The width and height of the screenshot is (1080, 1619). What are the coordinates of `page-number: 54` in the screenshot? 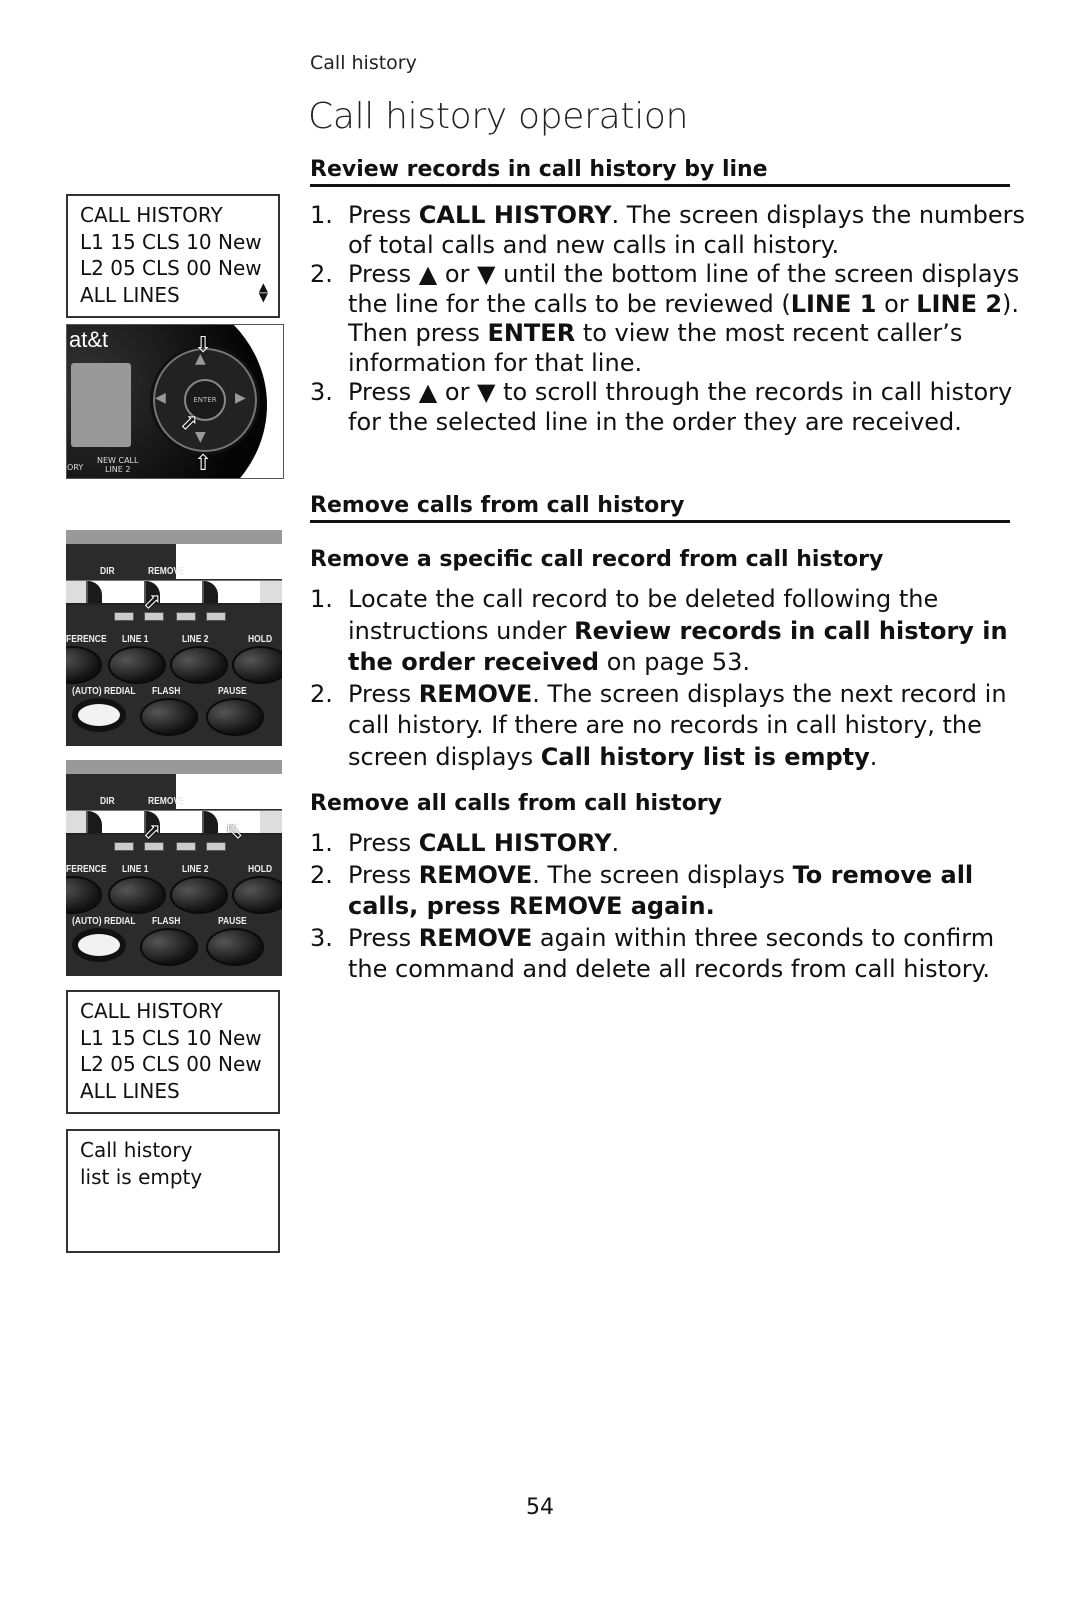 It's located at (540, 1507).